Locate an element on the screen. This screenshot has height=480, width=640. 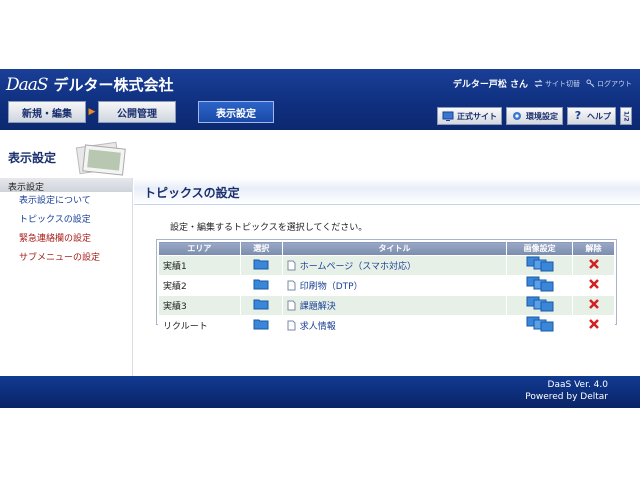
public-site-button: 正式サイト is located at coordinates (469, 116).